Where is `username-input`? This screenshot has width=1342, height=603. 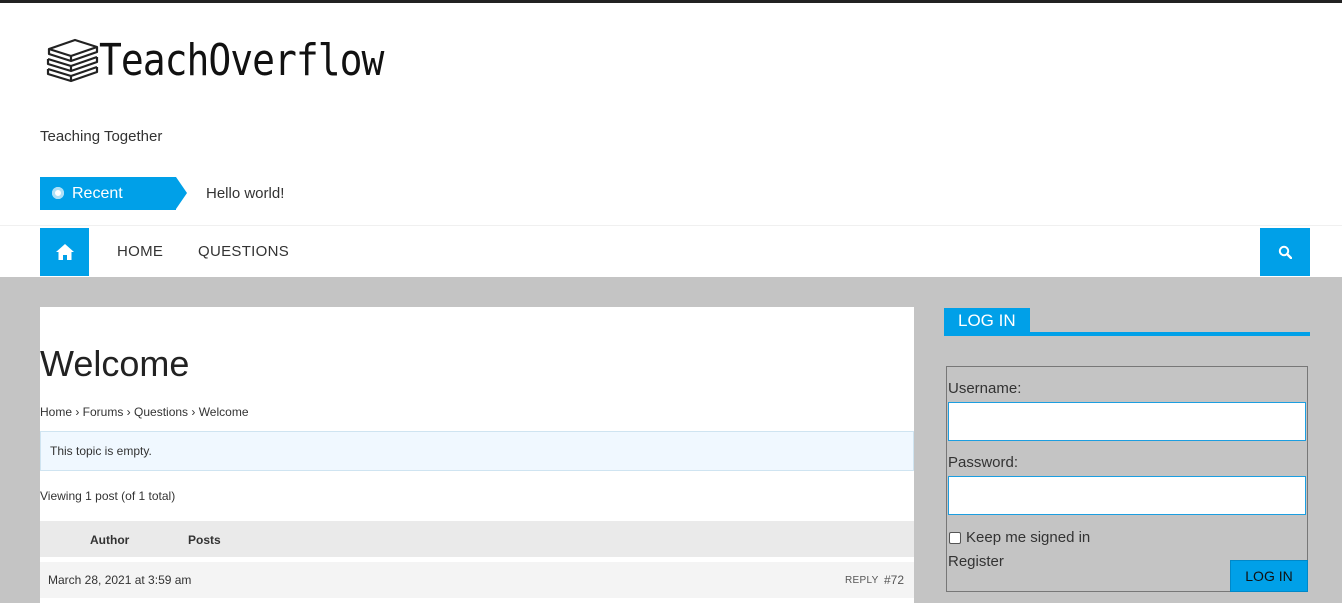
username-input is located at coordinates (1127, 421).